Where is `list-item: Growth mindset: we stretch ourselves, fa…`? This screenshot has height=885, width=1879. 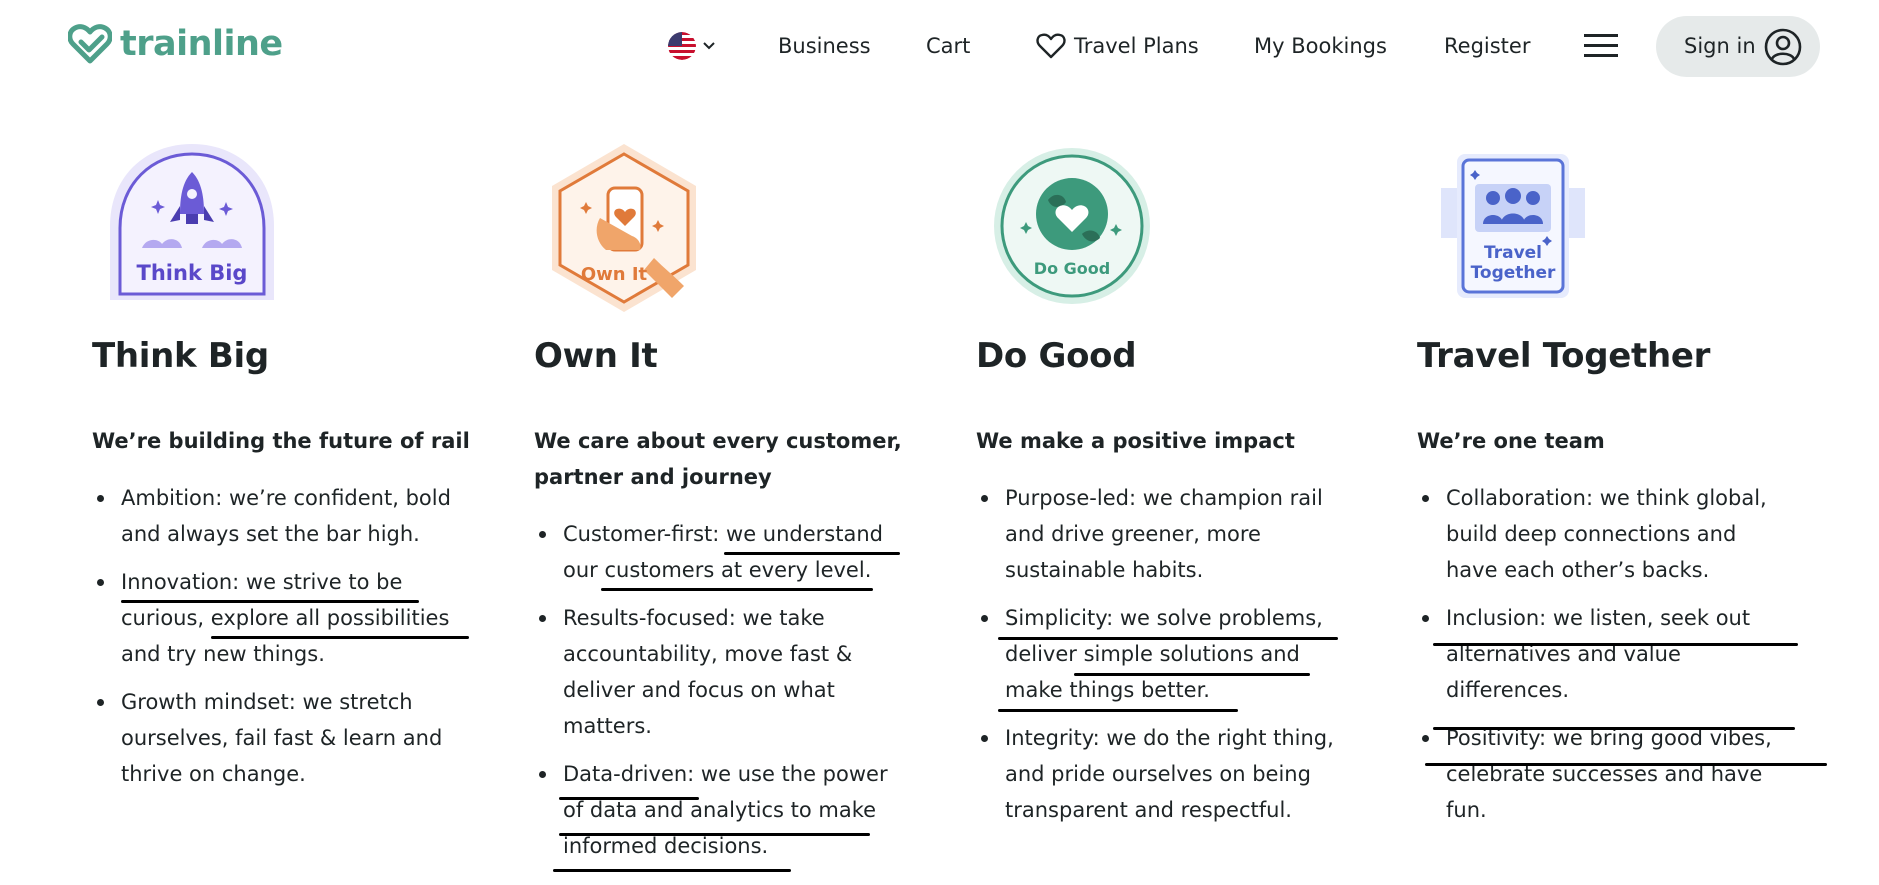 list-item: Growth mindset: we stretch ourselves, fa… is located at coordinates (279, 738).